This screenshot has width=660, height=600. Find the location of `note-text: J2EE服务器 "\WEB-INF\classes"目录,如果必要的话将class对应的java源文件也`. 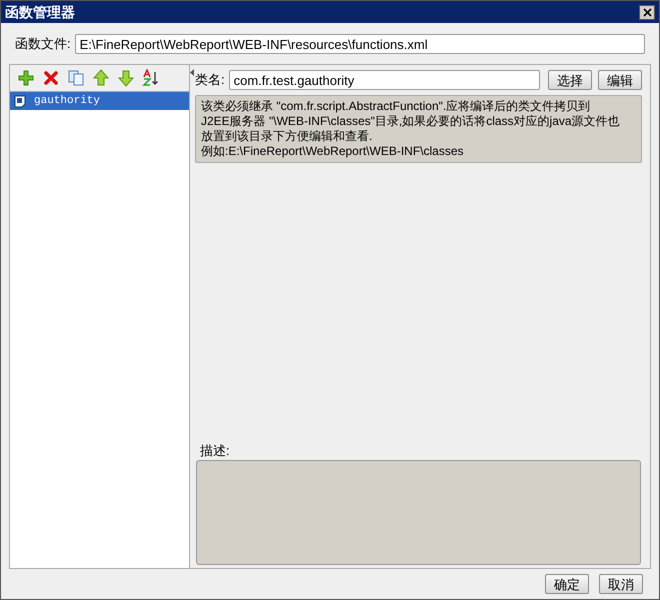

note-text: J2EE服务器 "\WEB-INF\classes"目录,如果必要的话将class对应的java源文件也 is located at coordinates (411, 121).